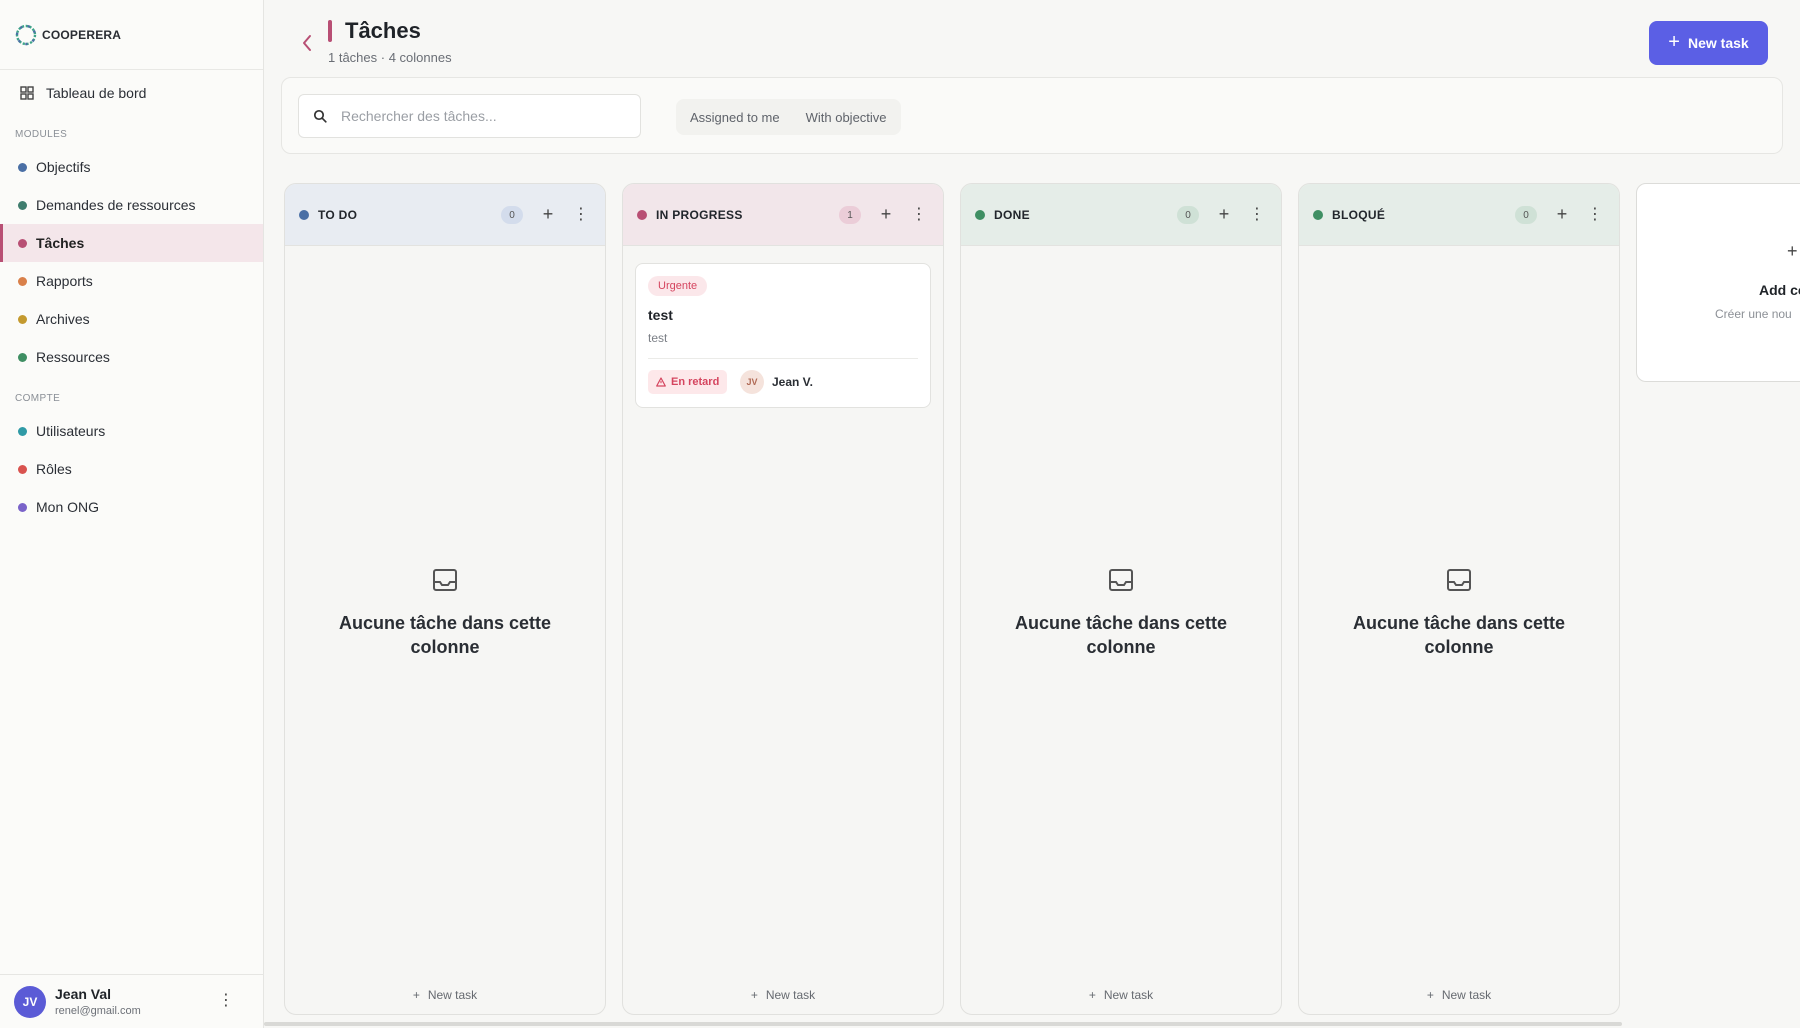 Image resolution: width=1800 pixels, height=1028 pixels. I want to click on brand: COOPERERA, so click(131, 35).